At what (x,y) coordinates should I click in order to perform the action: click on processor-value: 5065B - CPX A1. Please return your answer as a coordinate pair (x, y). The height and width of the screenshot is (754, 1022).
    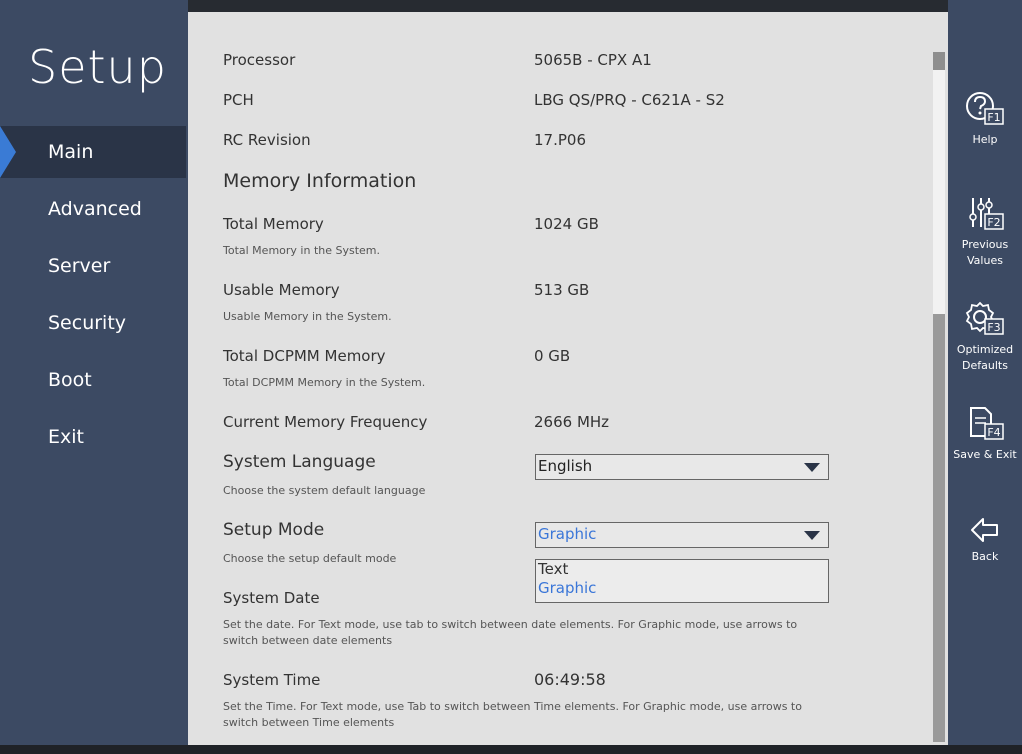
    Looking at the image, I should click on (593, 60).